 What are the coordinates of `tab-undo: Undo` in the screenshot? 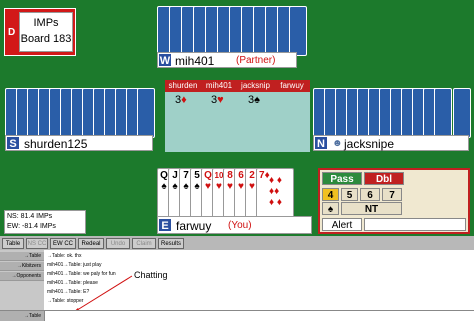 It's located at (118, 243).